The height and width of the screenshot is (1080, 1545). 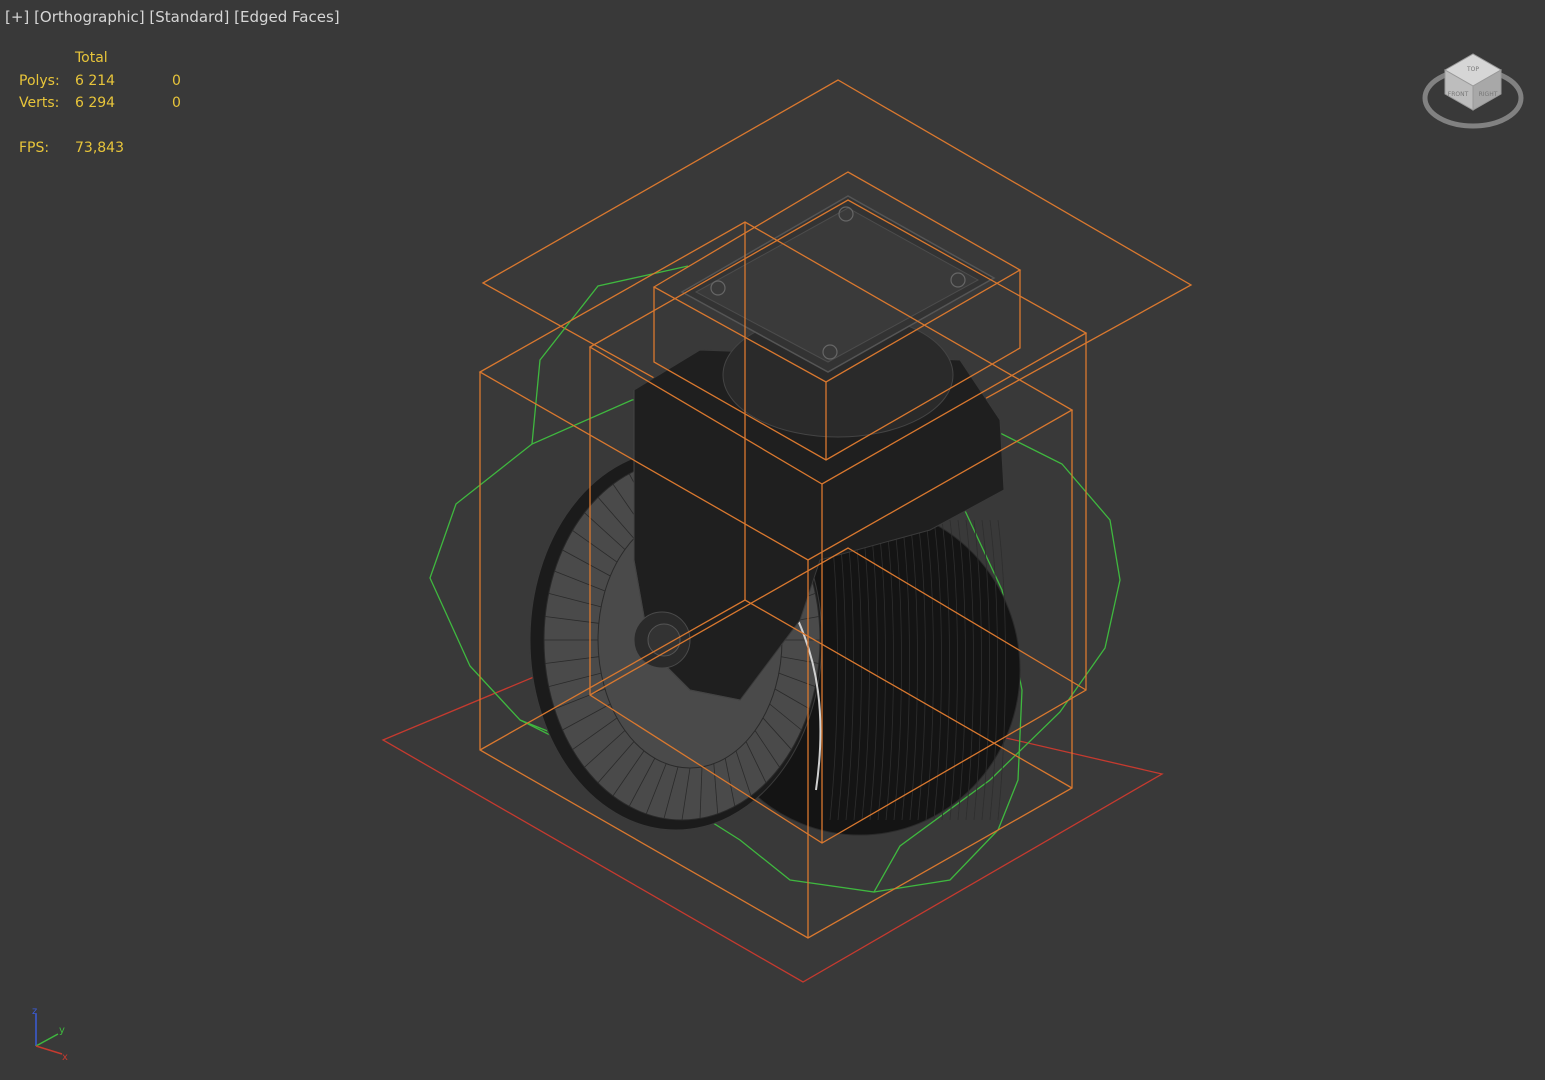 What do you see at coordinates (34, 1011) in the screenshot?
I see `axis-z-label: z` at bounding box center [34, 1011].